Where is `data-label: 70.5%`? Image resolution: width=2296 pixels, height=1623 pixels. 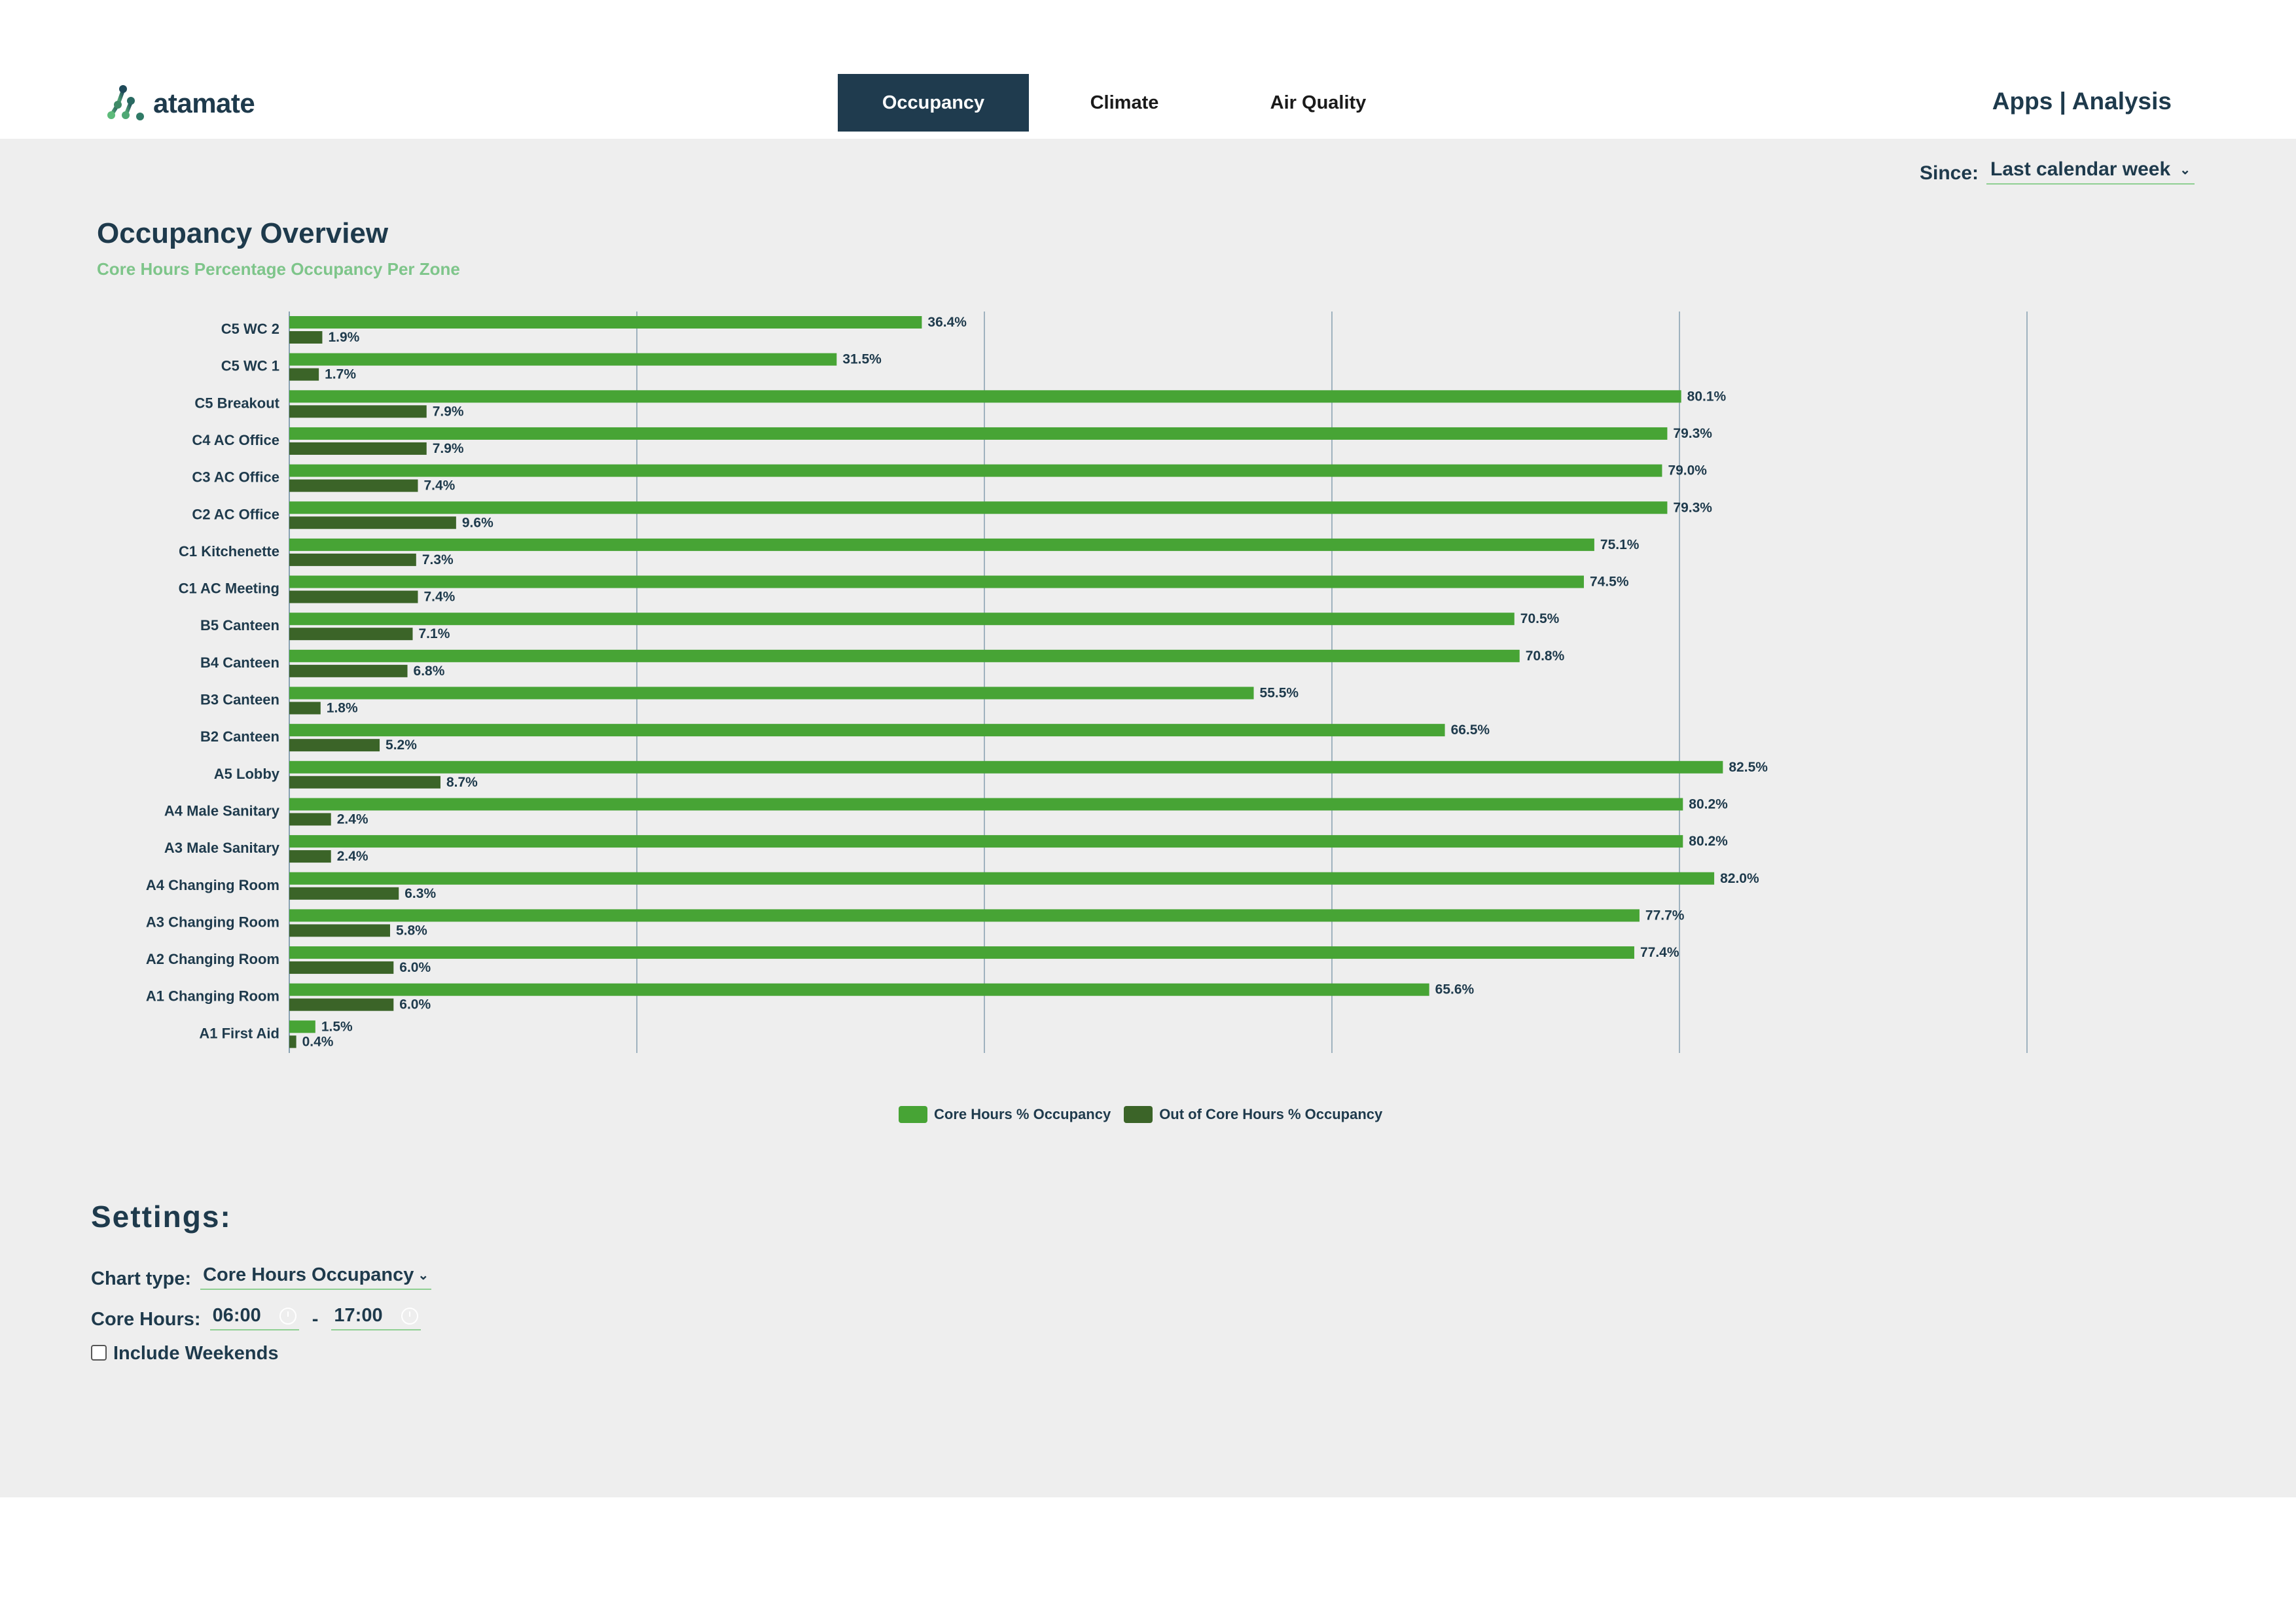 data-label: 70.5% is located at coordinates (1540, 618).